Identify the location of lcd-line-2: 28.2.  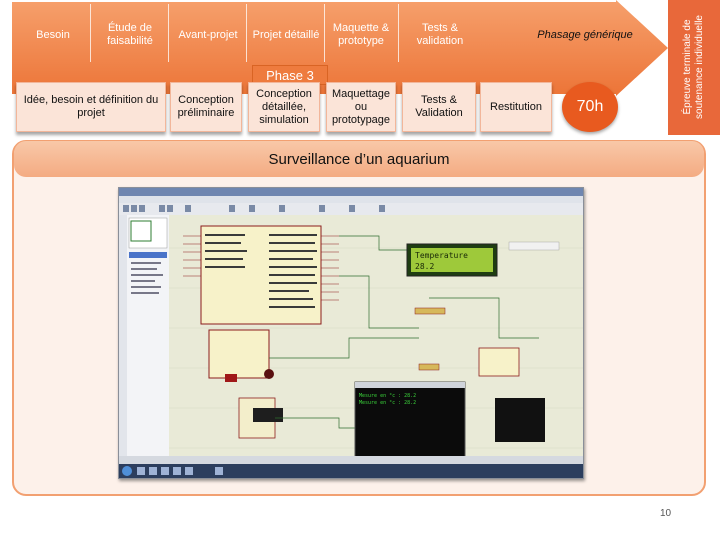
(424, 266).